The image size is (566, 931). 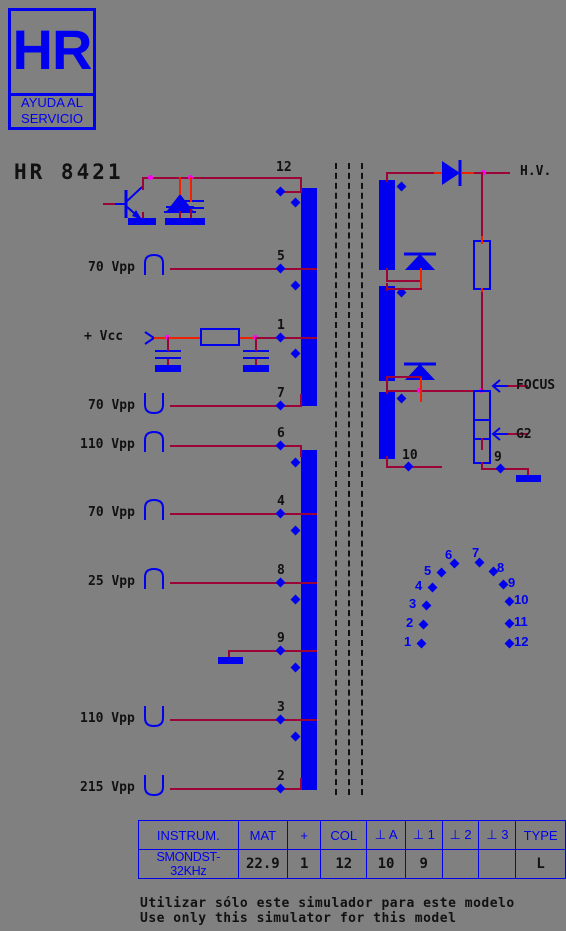 I want to click on junction-dot-12a, so click(x=150, y=177).